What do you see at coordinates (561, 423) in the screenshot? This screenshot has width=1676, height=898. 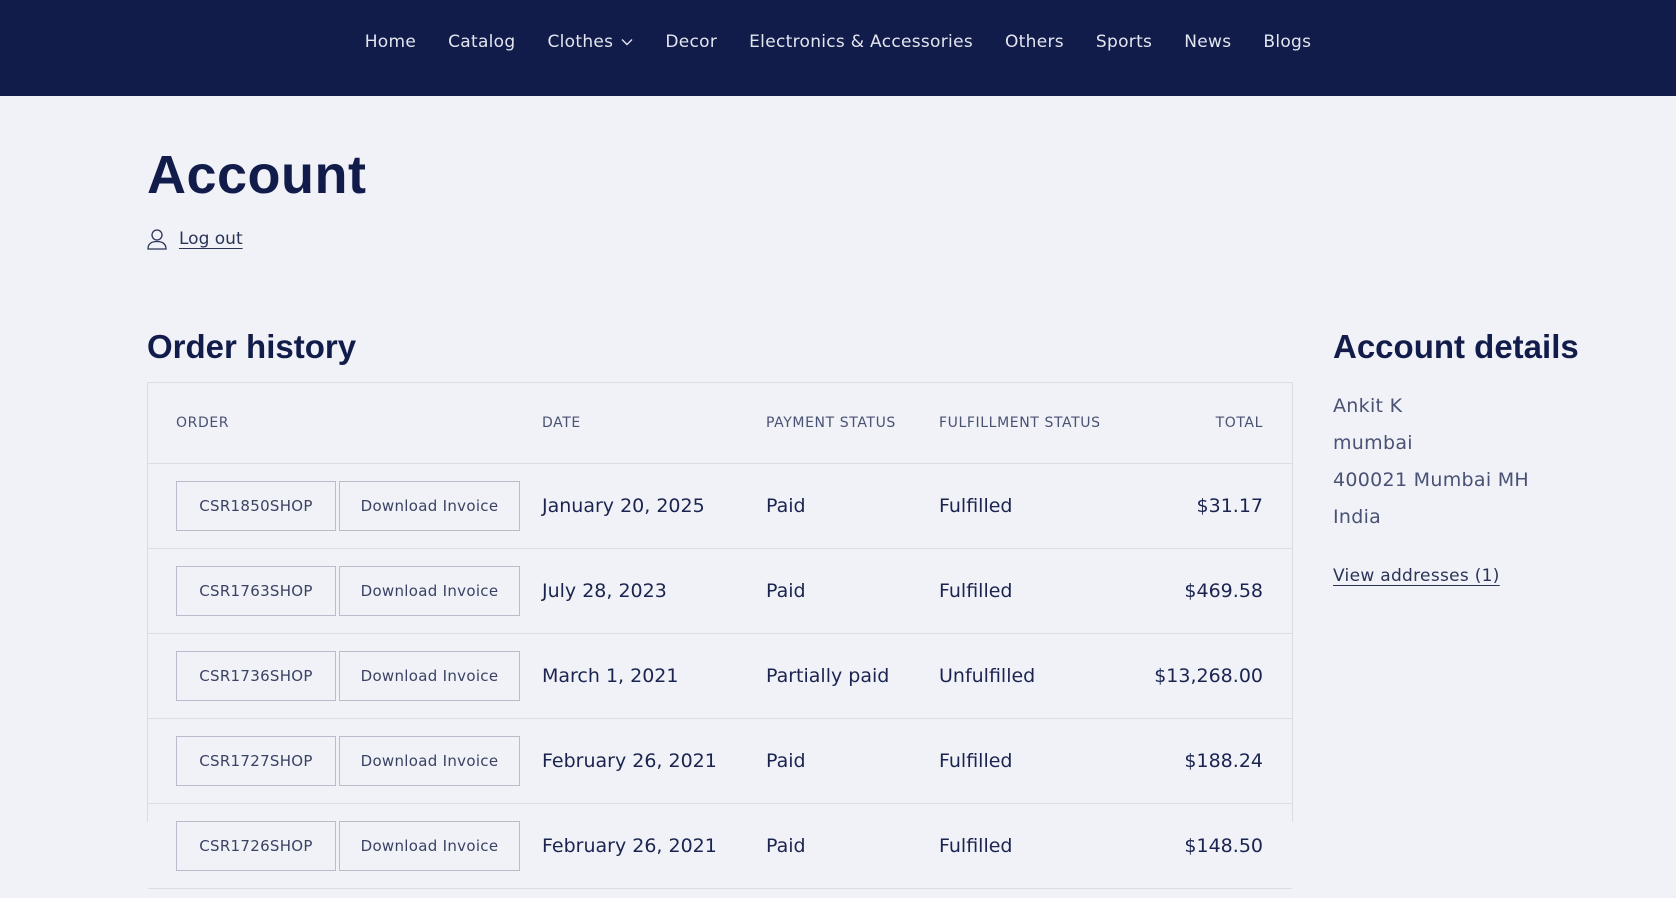 I see `header-date: DATE` at bounding box center [561, 423].